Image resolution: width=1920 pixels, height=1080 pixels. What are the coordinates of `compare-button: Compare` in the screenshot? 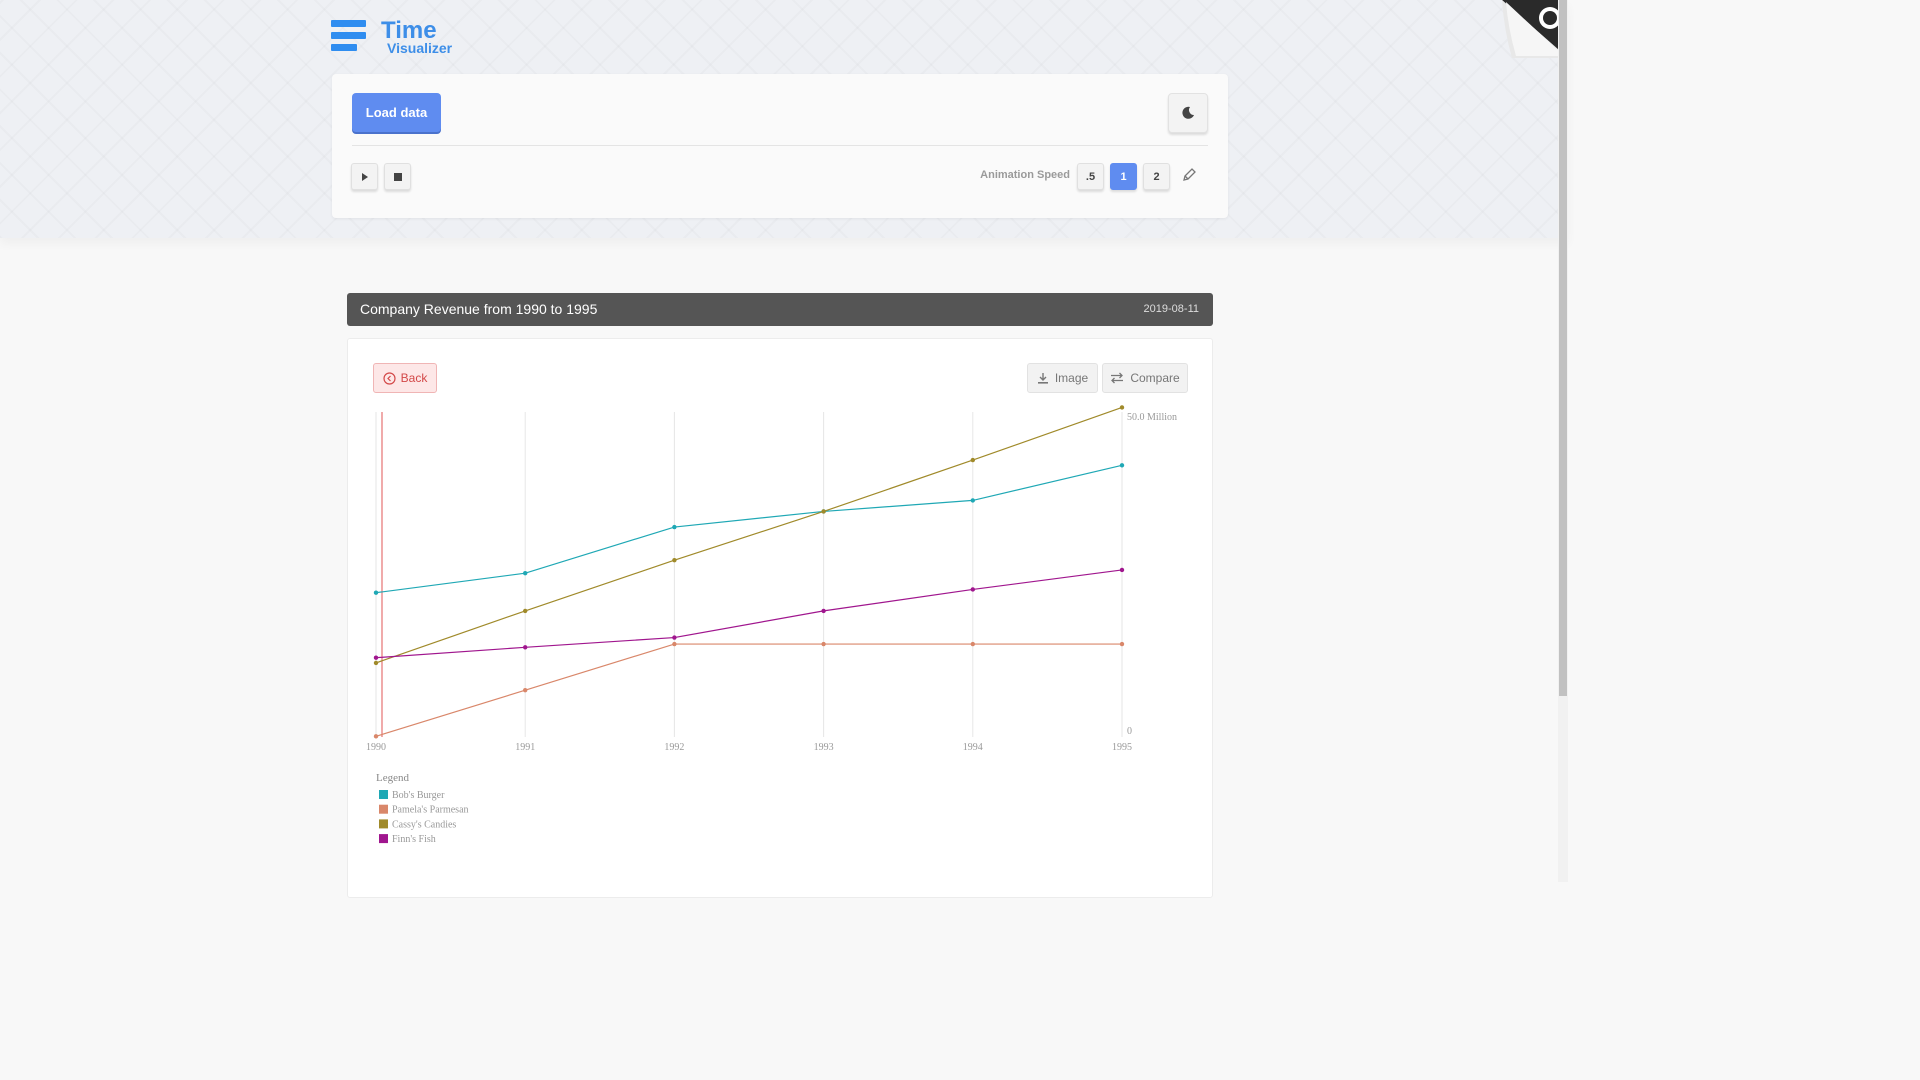 It's located at (1145, 378).